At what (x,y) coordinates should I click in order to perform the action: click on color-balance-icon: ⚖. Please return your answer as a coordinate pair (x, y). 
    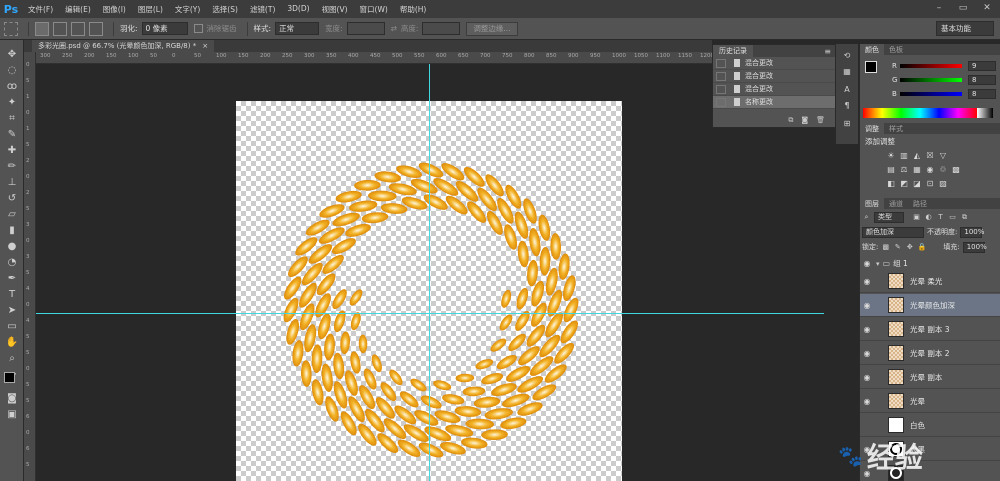
    Looking at the image, I should click on (904, 169).